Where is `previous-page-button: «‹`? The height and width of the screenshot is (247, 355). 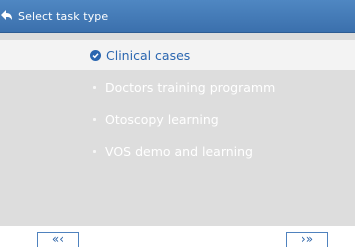
previous-page-button: «‹ is located at coordinates (58, 239).